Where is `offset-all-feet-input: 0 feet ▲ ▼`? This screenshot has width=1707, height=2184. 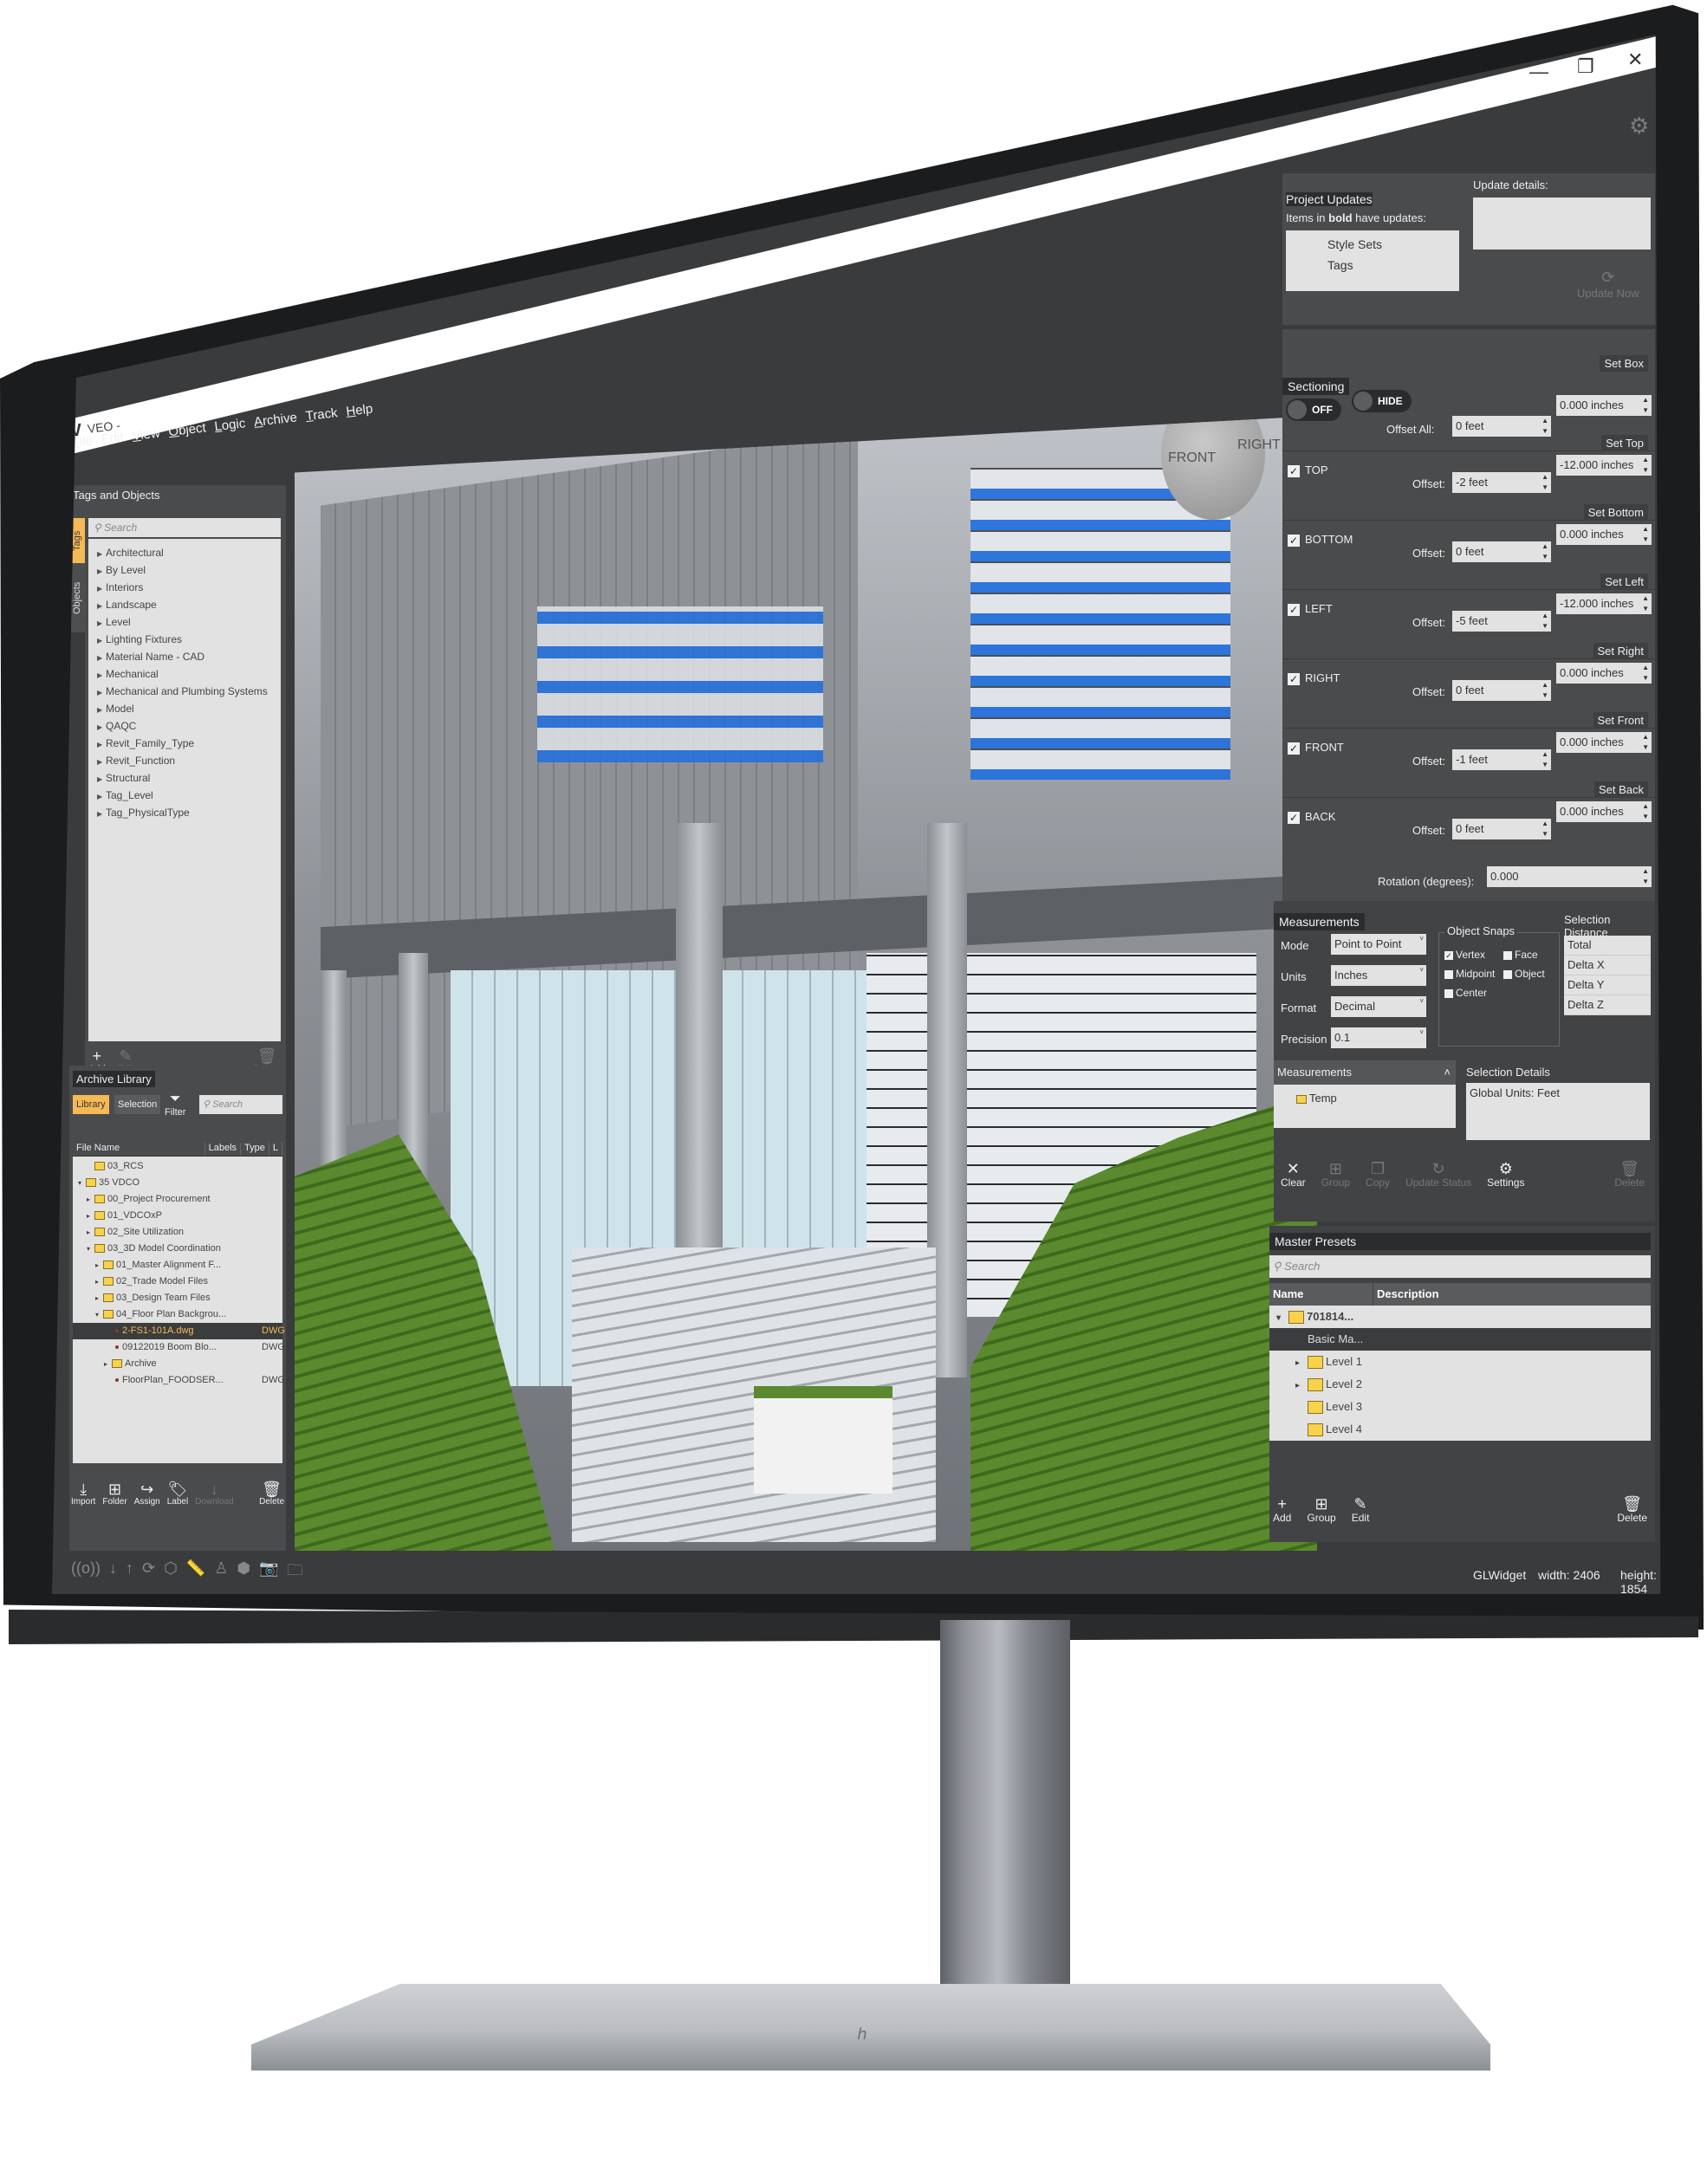 offset-all-feet-input: 0 feet ▲ ▼ is located at coordinates (1502, 426).